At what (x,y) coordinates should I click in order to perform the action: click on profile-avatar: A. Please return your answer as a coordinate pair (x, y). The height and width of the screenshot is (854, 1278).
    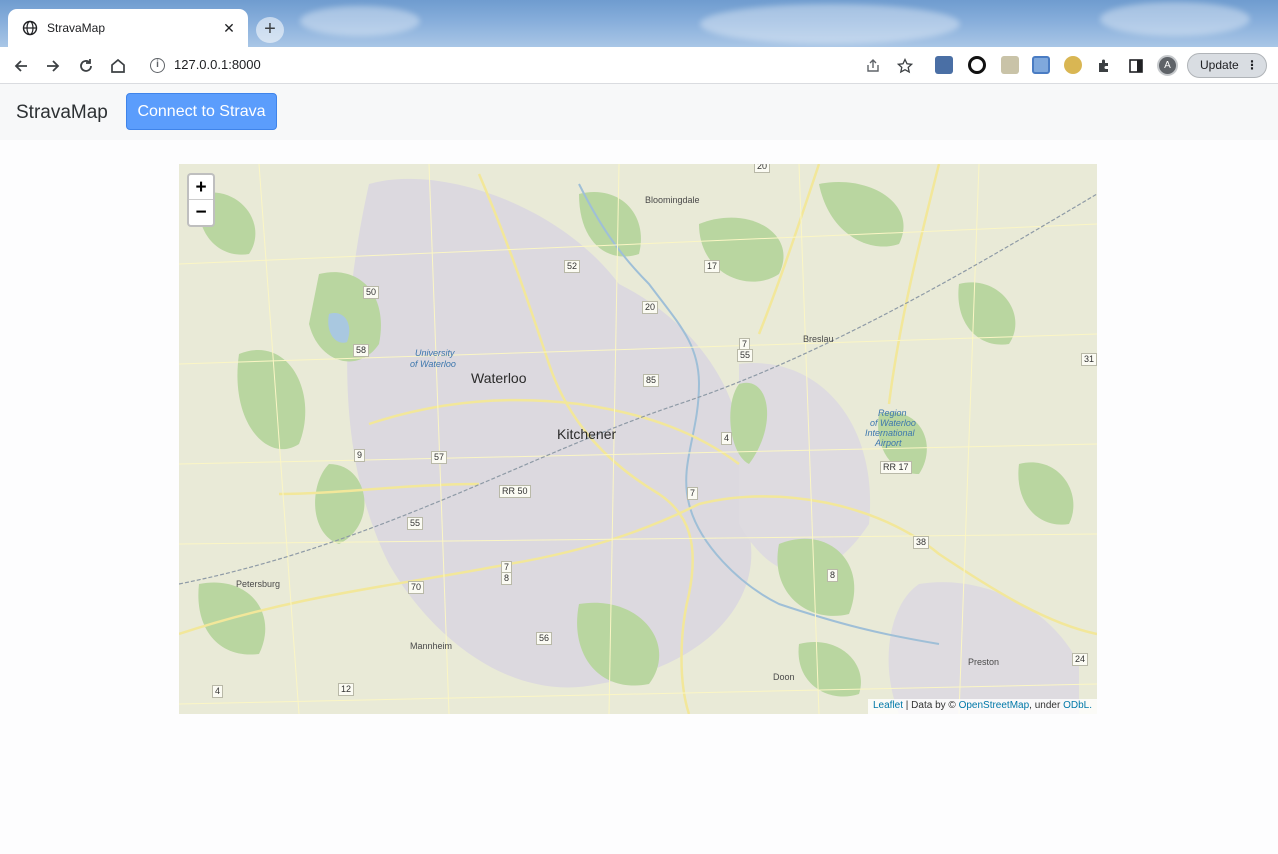
    Looking at the image, I should click on (1167, 65).